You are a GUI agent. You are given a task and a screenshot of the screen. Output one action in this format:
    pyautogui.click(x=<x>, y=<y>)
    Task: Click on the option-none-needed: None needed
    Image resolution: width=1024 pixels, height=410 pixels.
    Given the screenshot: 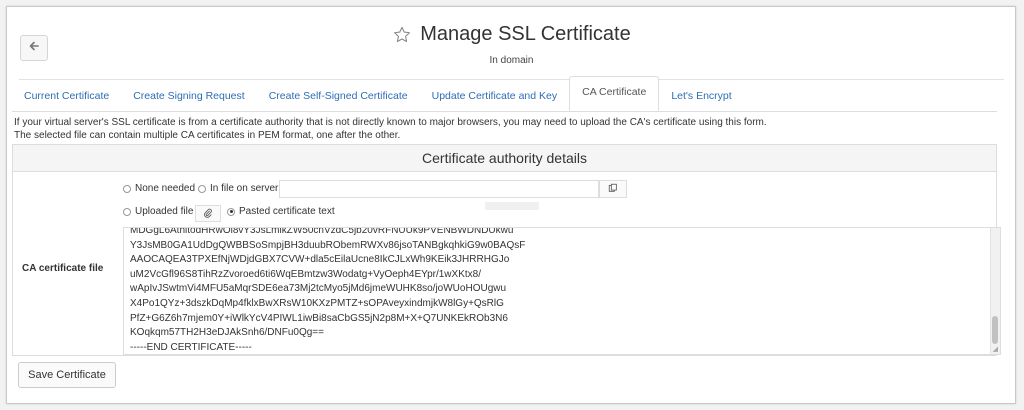 What is the action you would take?
    pyautogui.click(x=159, y=188)
    